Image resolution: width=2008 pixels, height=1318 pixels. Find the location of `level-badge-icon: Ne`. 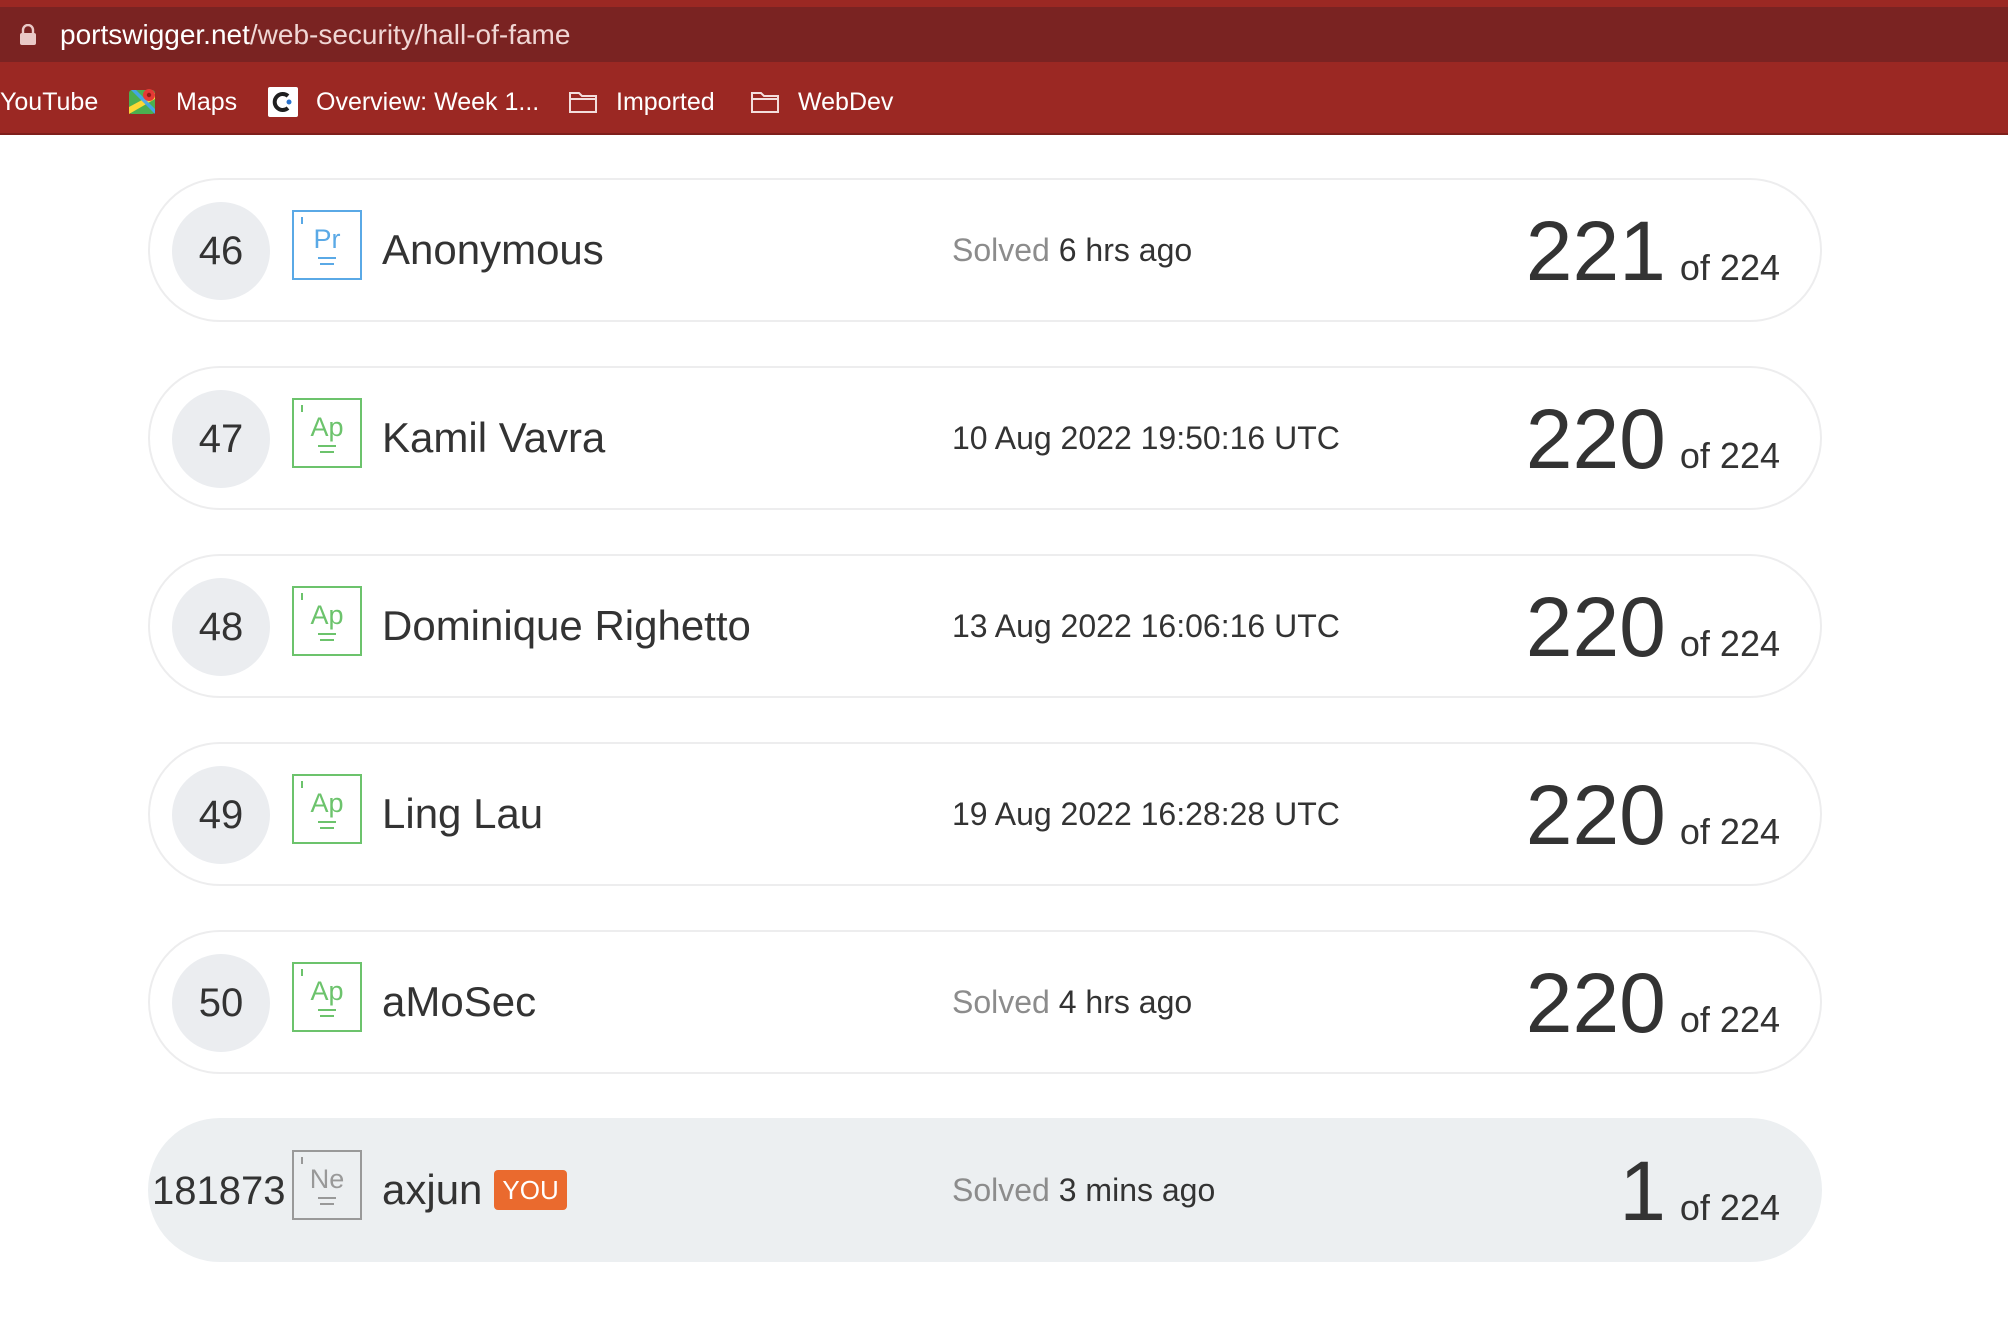

level-badge-icon: Ne is located at coordinates (327, 1185).